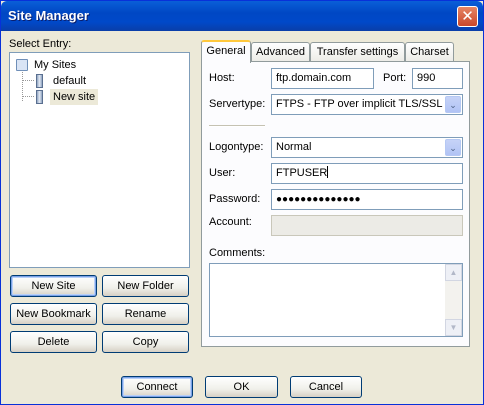  I want to click on port-field: 990, so click(437, 78).